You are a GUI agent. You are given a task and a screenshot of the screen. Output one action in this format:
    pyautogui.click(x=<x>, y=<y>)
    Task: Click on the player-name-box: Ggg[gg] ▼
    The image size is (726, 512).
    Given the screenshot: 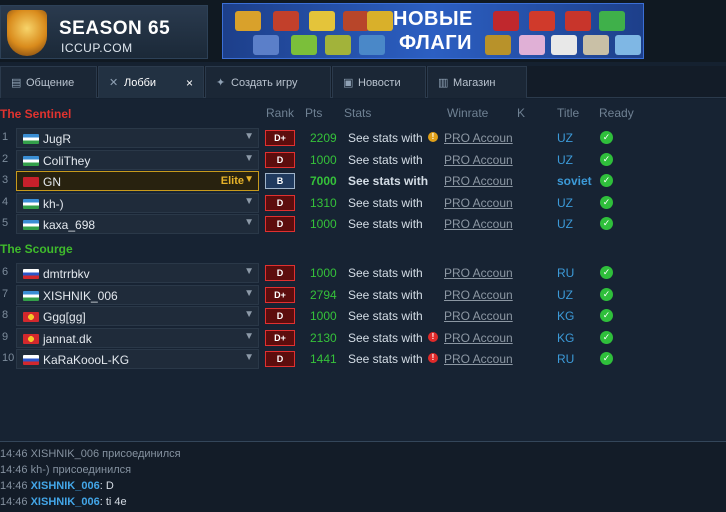 What is the action you would take?
    pyautogui.click(x=137, y=316)
    